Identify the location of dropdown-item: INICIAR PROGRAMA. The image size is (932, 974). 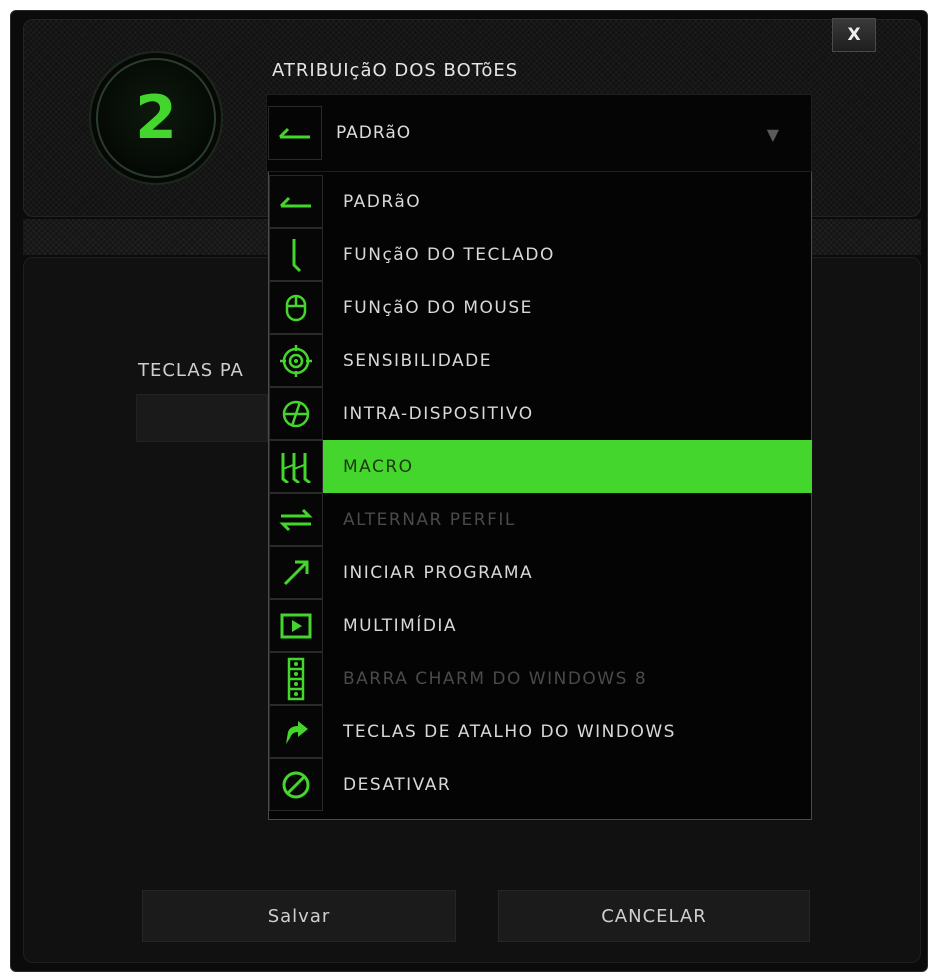
(540, 572).